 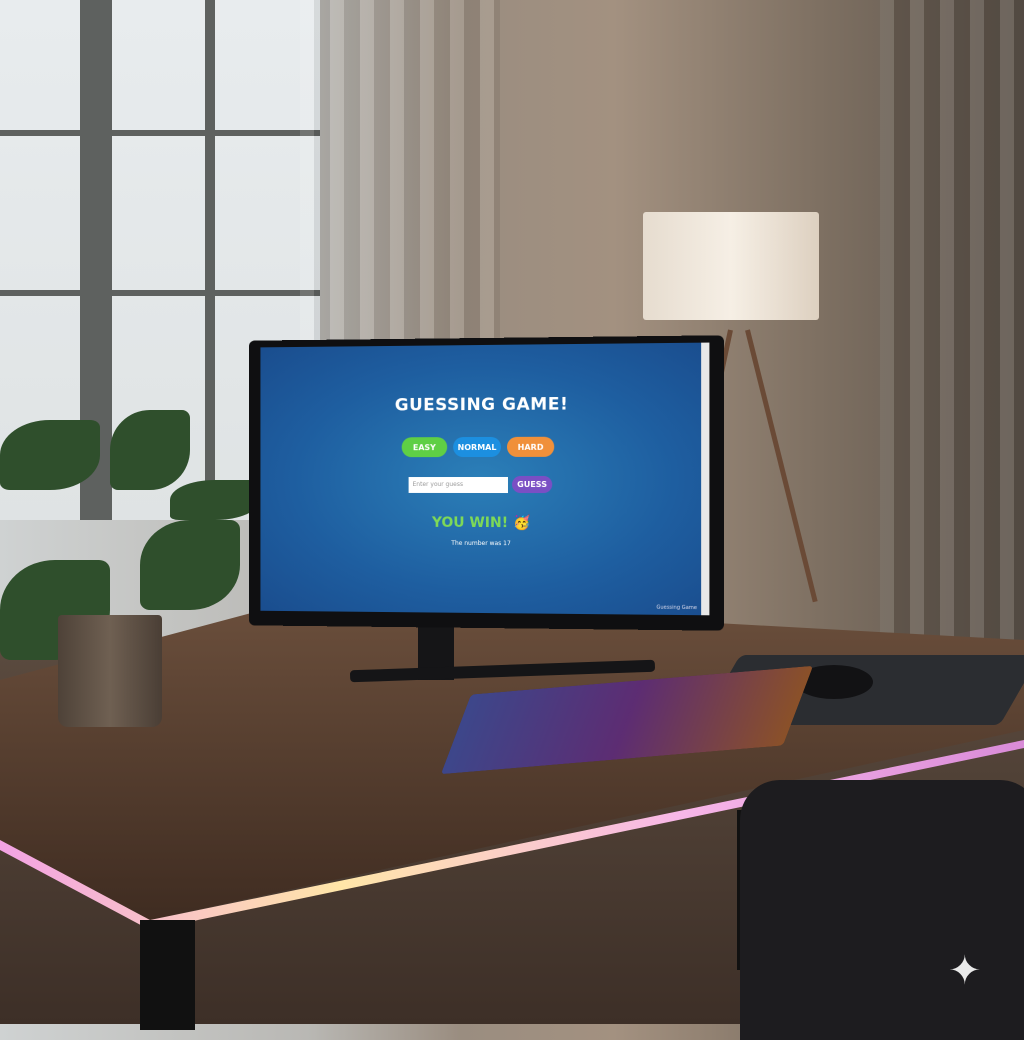 I want to click on footer-text: Guessing Game, so click(x=677, y=608).